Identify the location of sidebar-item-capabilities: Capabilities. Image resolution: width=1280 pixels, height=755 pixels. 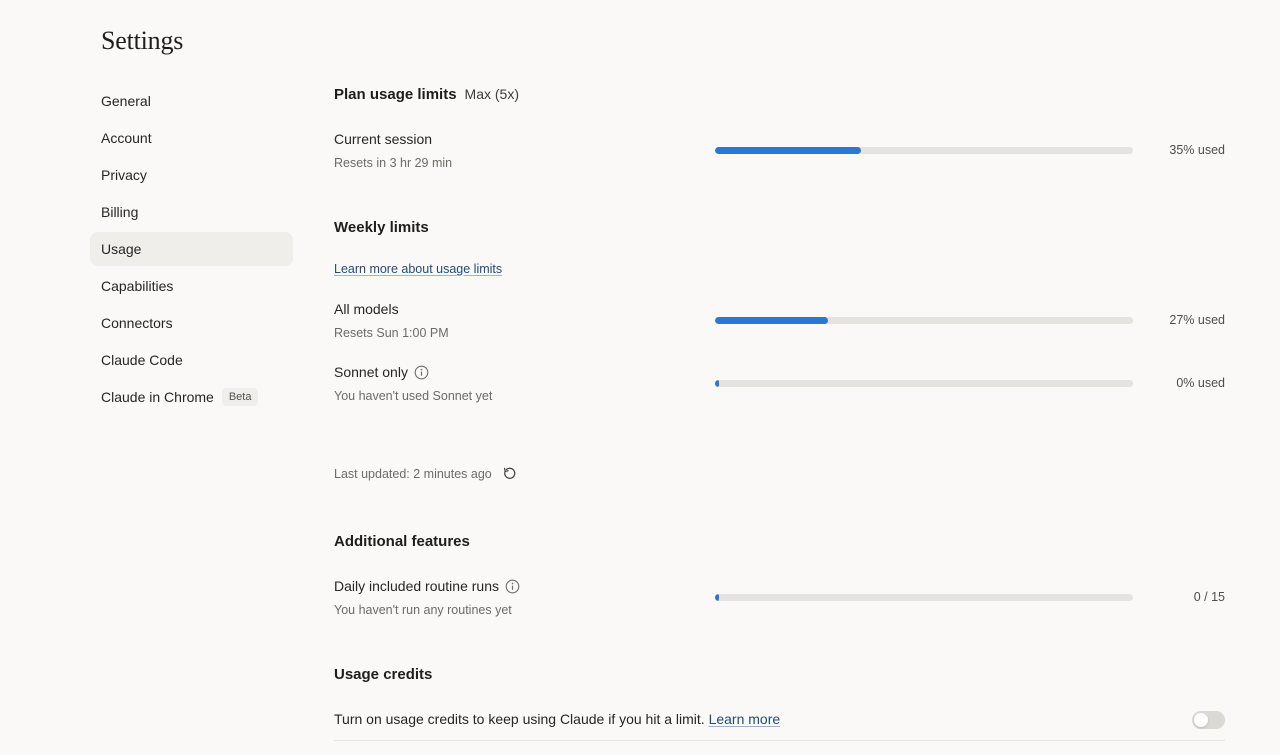
(191, 286).